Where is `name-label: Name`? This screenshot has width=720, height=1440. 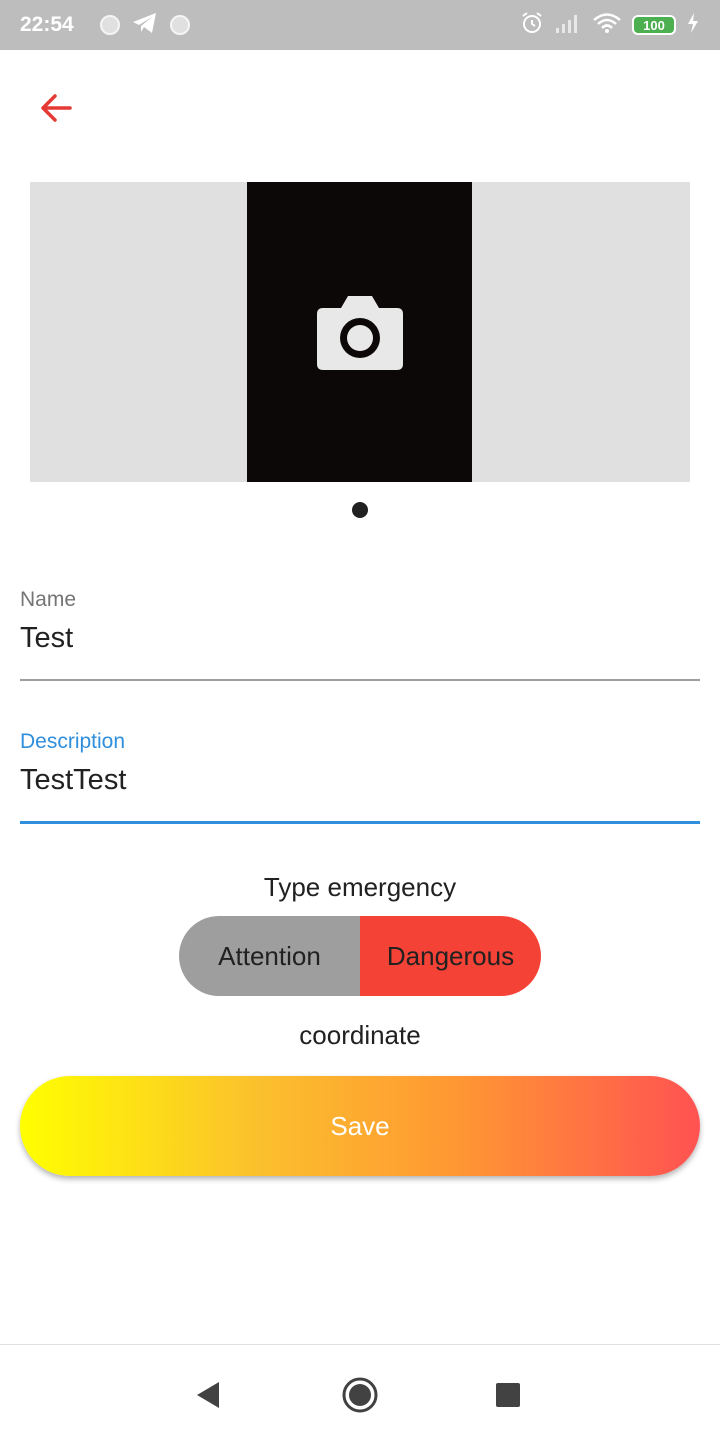
name-label: Name is located at coordinates (48, 599).